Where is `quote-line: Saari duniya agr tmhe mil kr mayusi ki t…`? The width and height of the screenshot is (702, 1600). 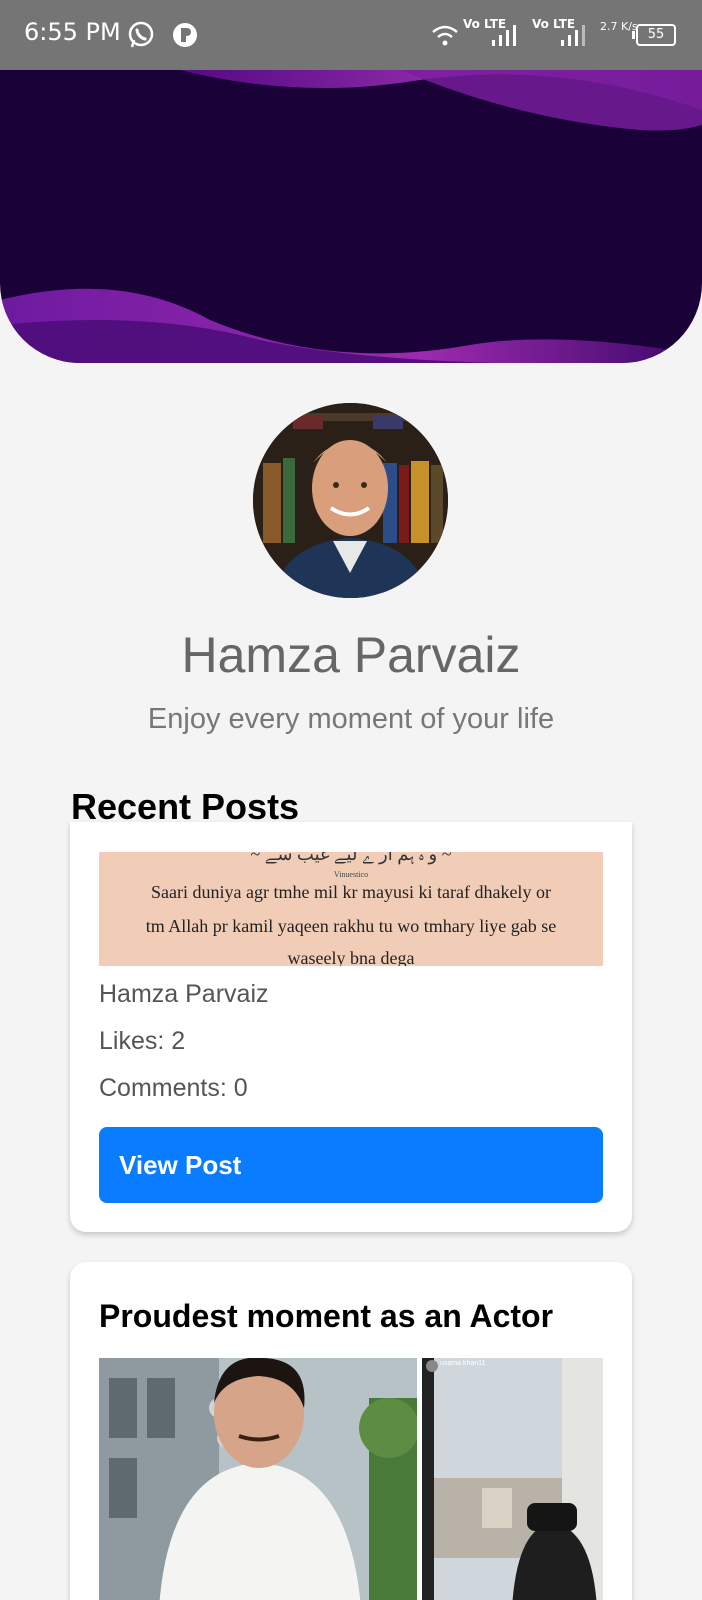 quote-line: Saari duniya agr tmhe mil kr mayusi ki t… is located at coordinates (351, 892).